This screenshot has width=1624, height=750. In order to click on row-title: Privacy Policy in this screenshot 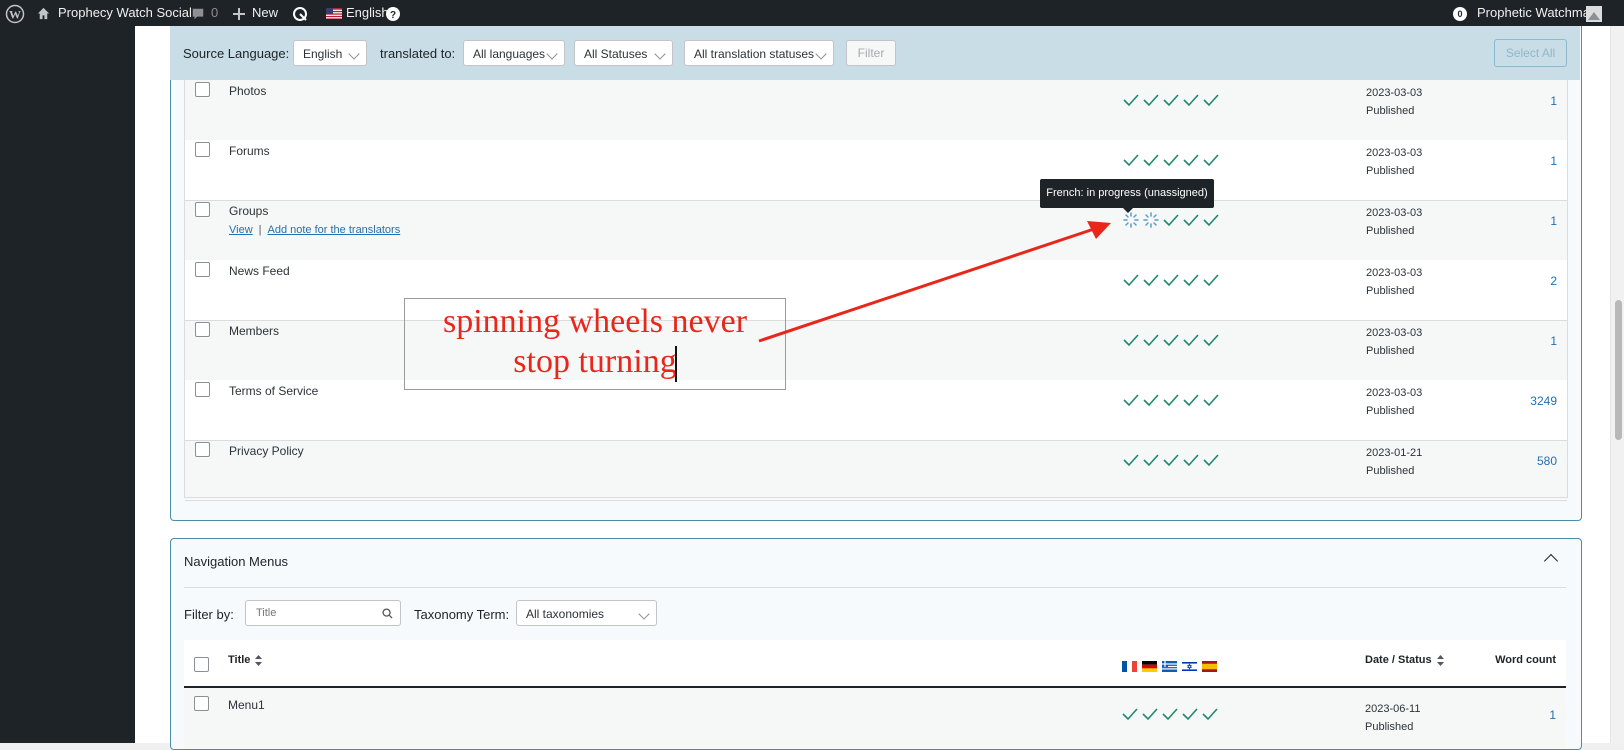, I will do `click(266, 451)`.